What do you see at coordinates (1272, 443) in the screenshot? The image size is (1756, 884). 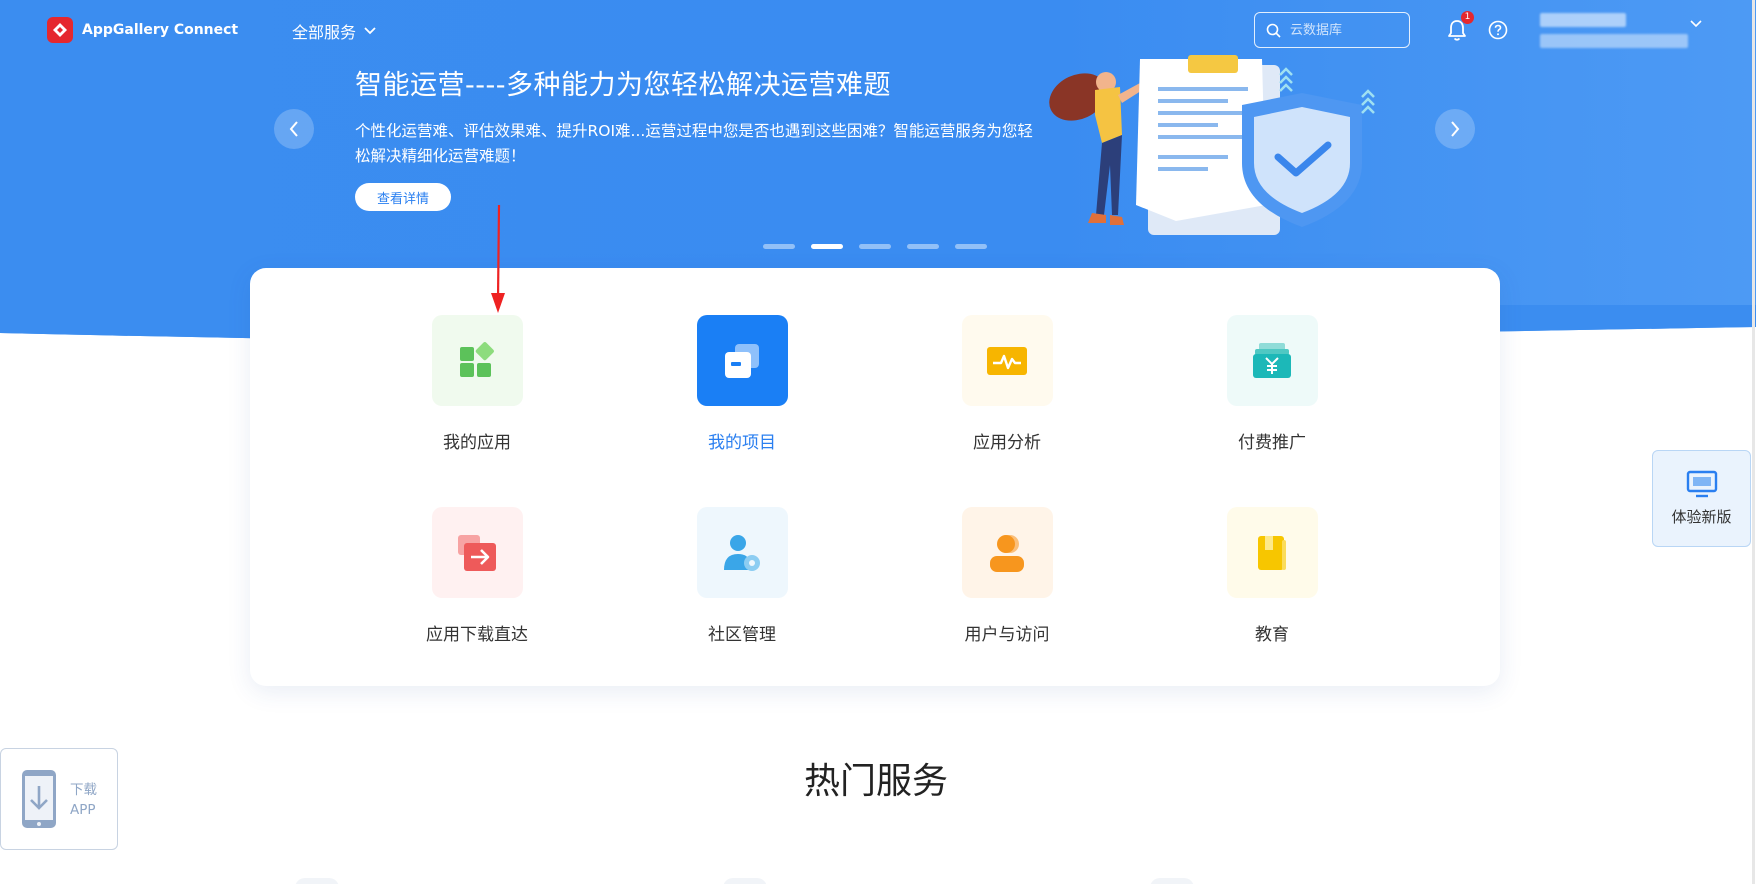 I see `service-label: 付费推广` at bounding box center [1272, 443].